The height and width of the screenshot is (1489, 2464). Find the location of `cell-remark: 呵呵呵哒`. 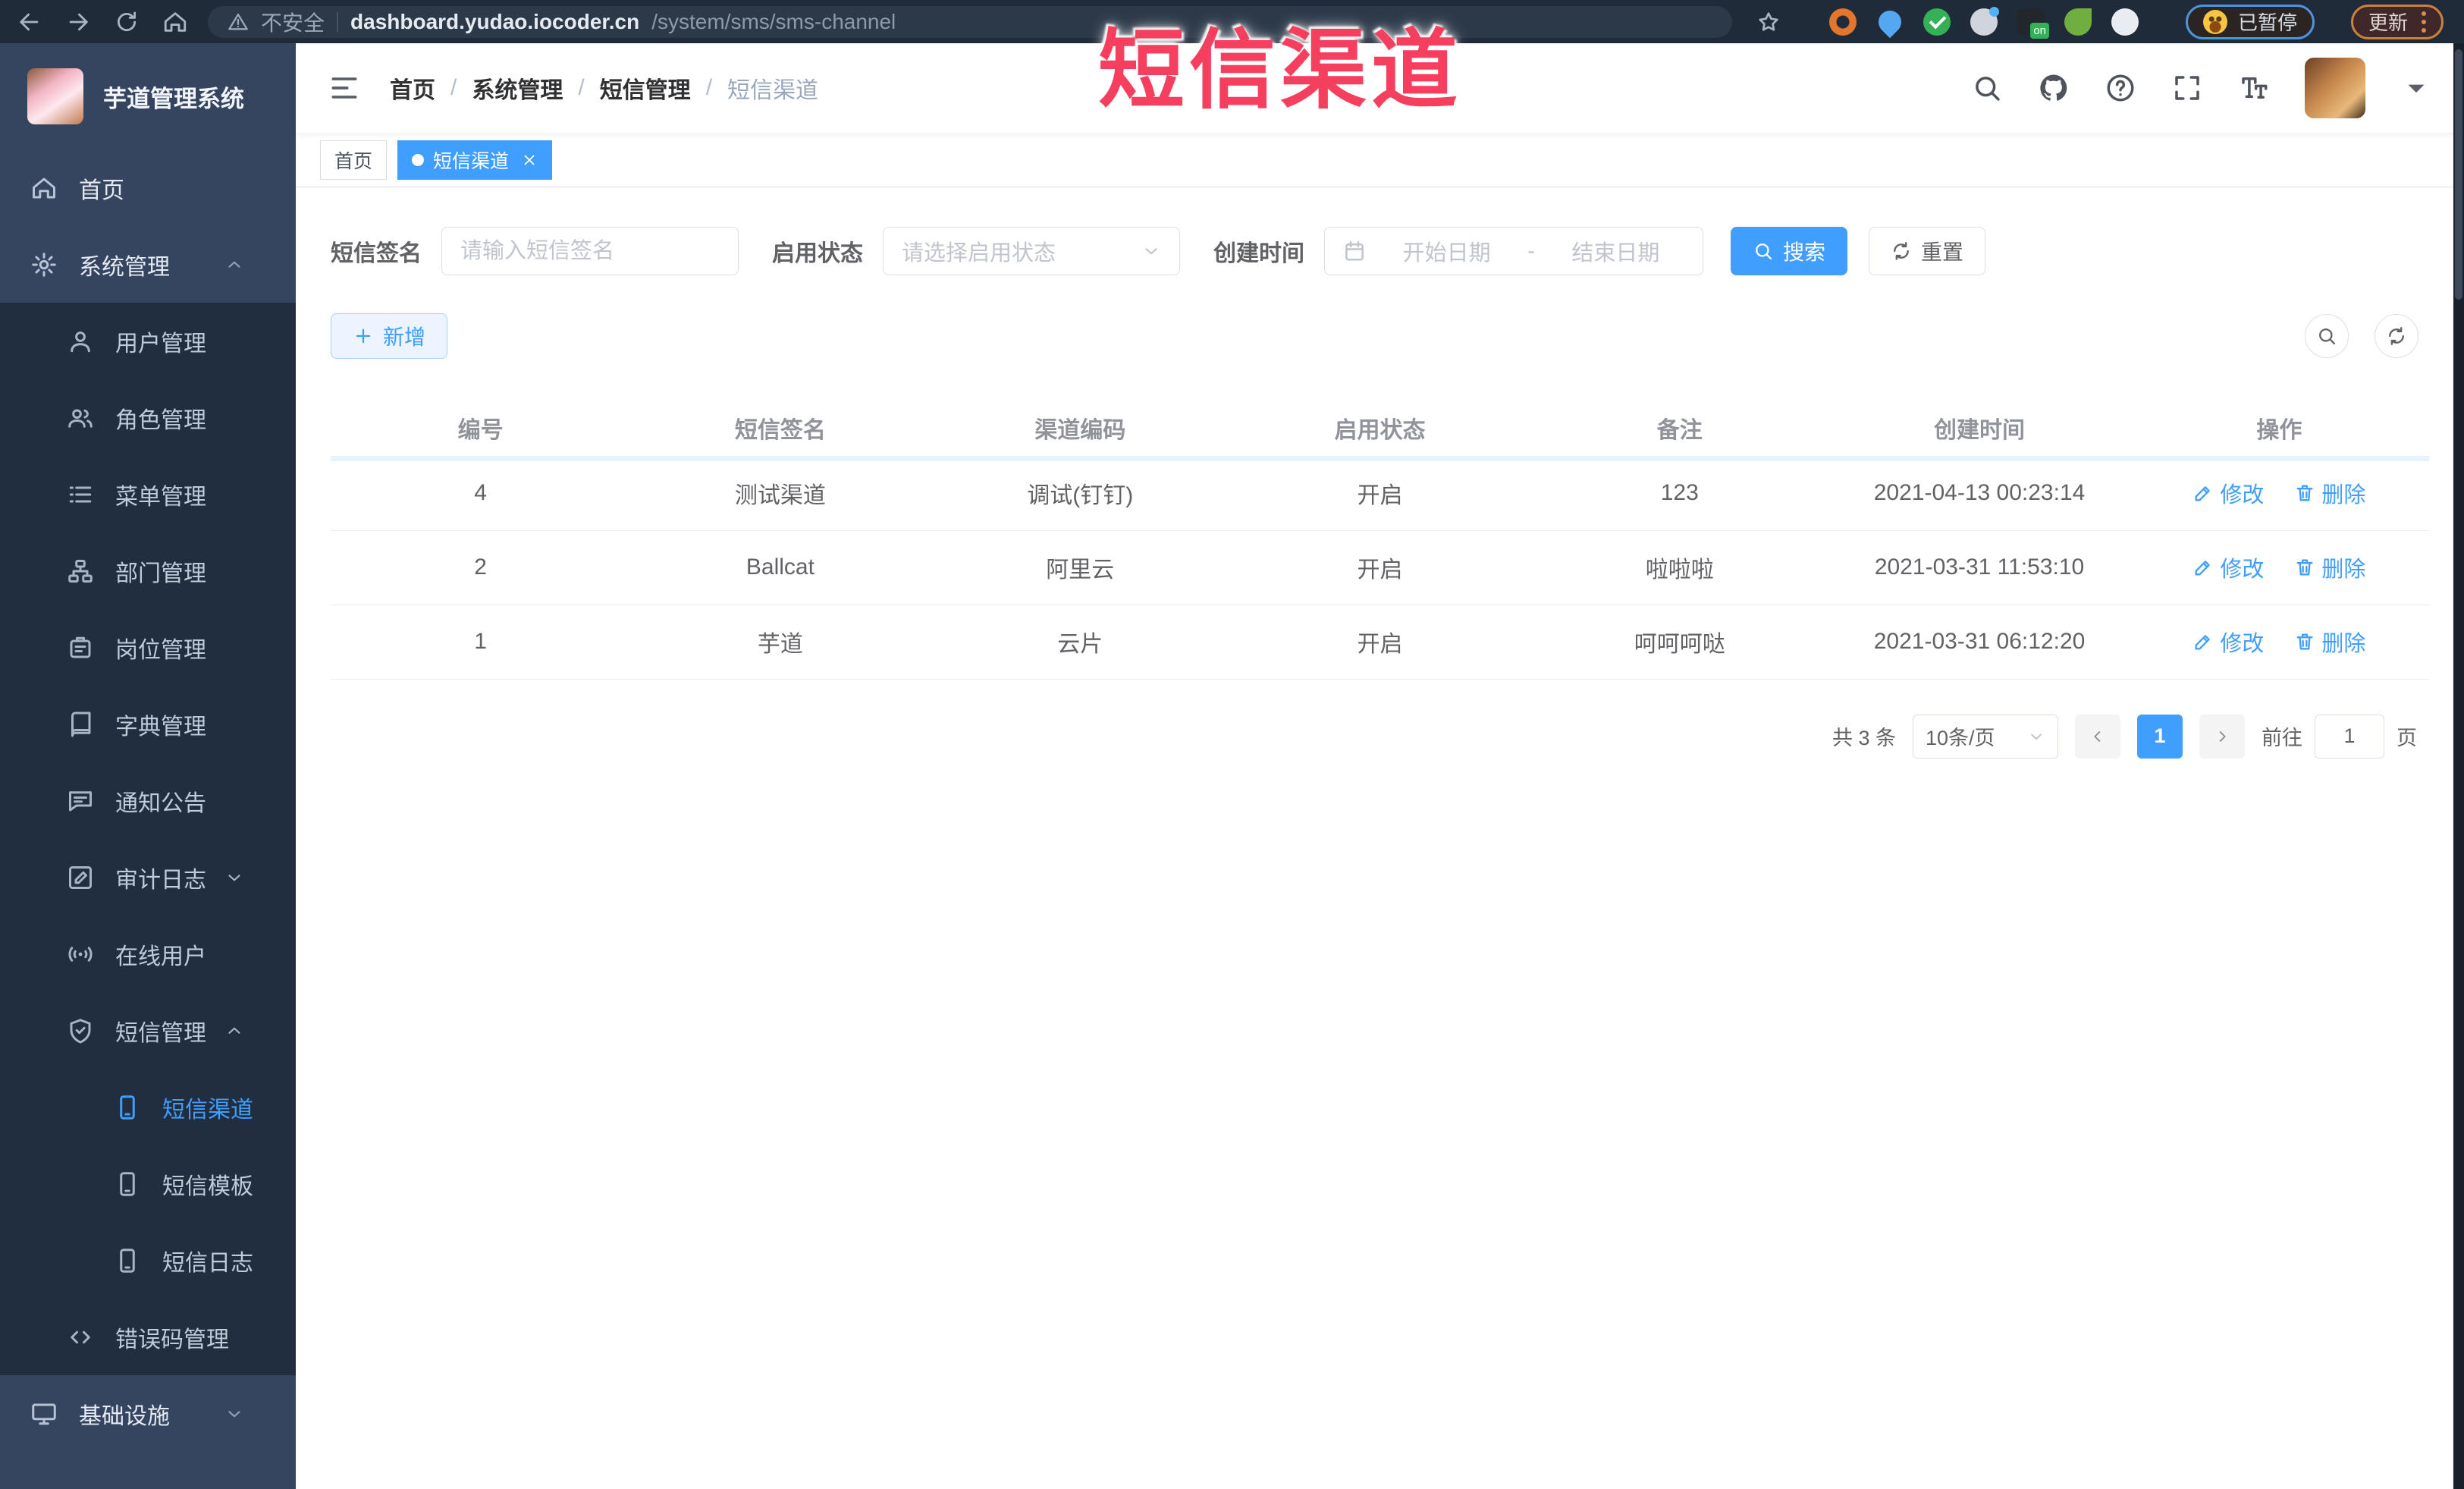

cell-remark: 呵呵呵哒 is located at coordinates (1680, 642).